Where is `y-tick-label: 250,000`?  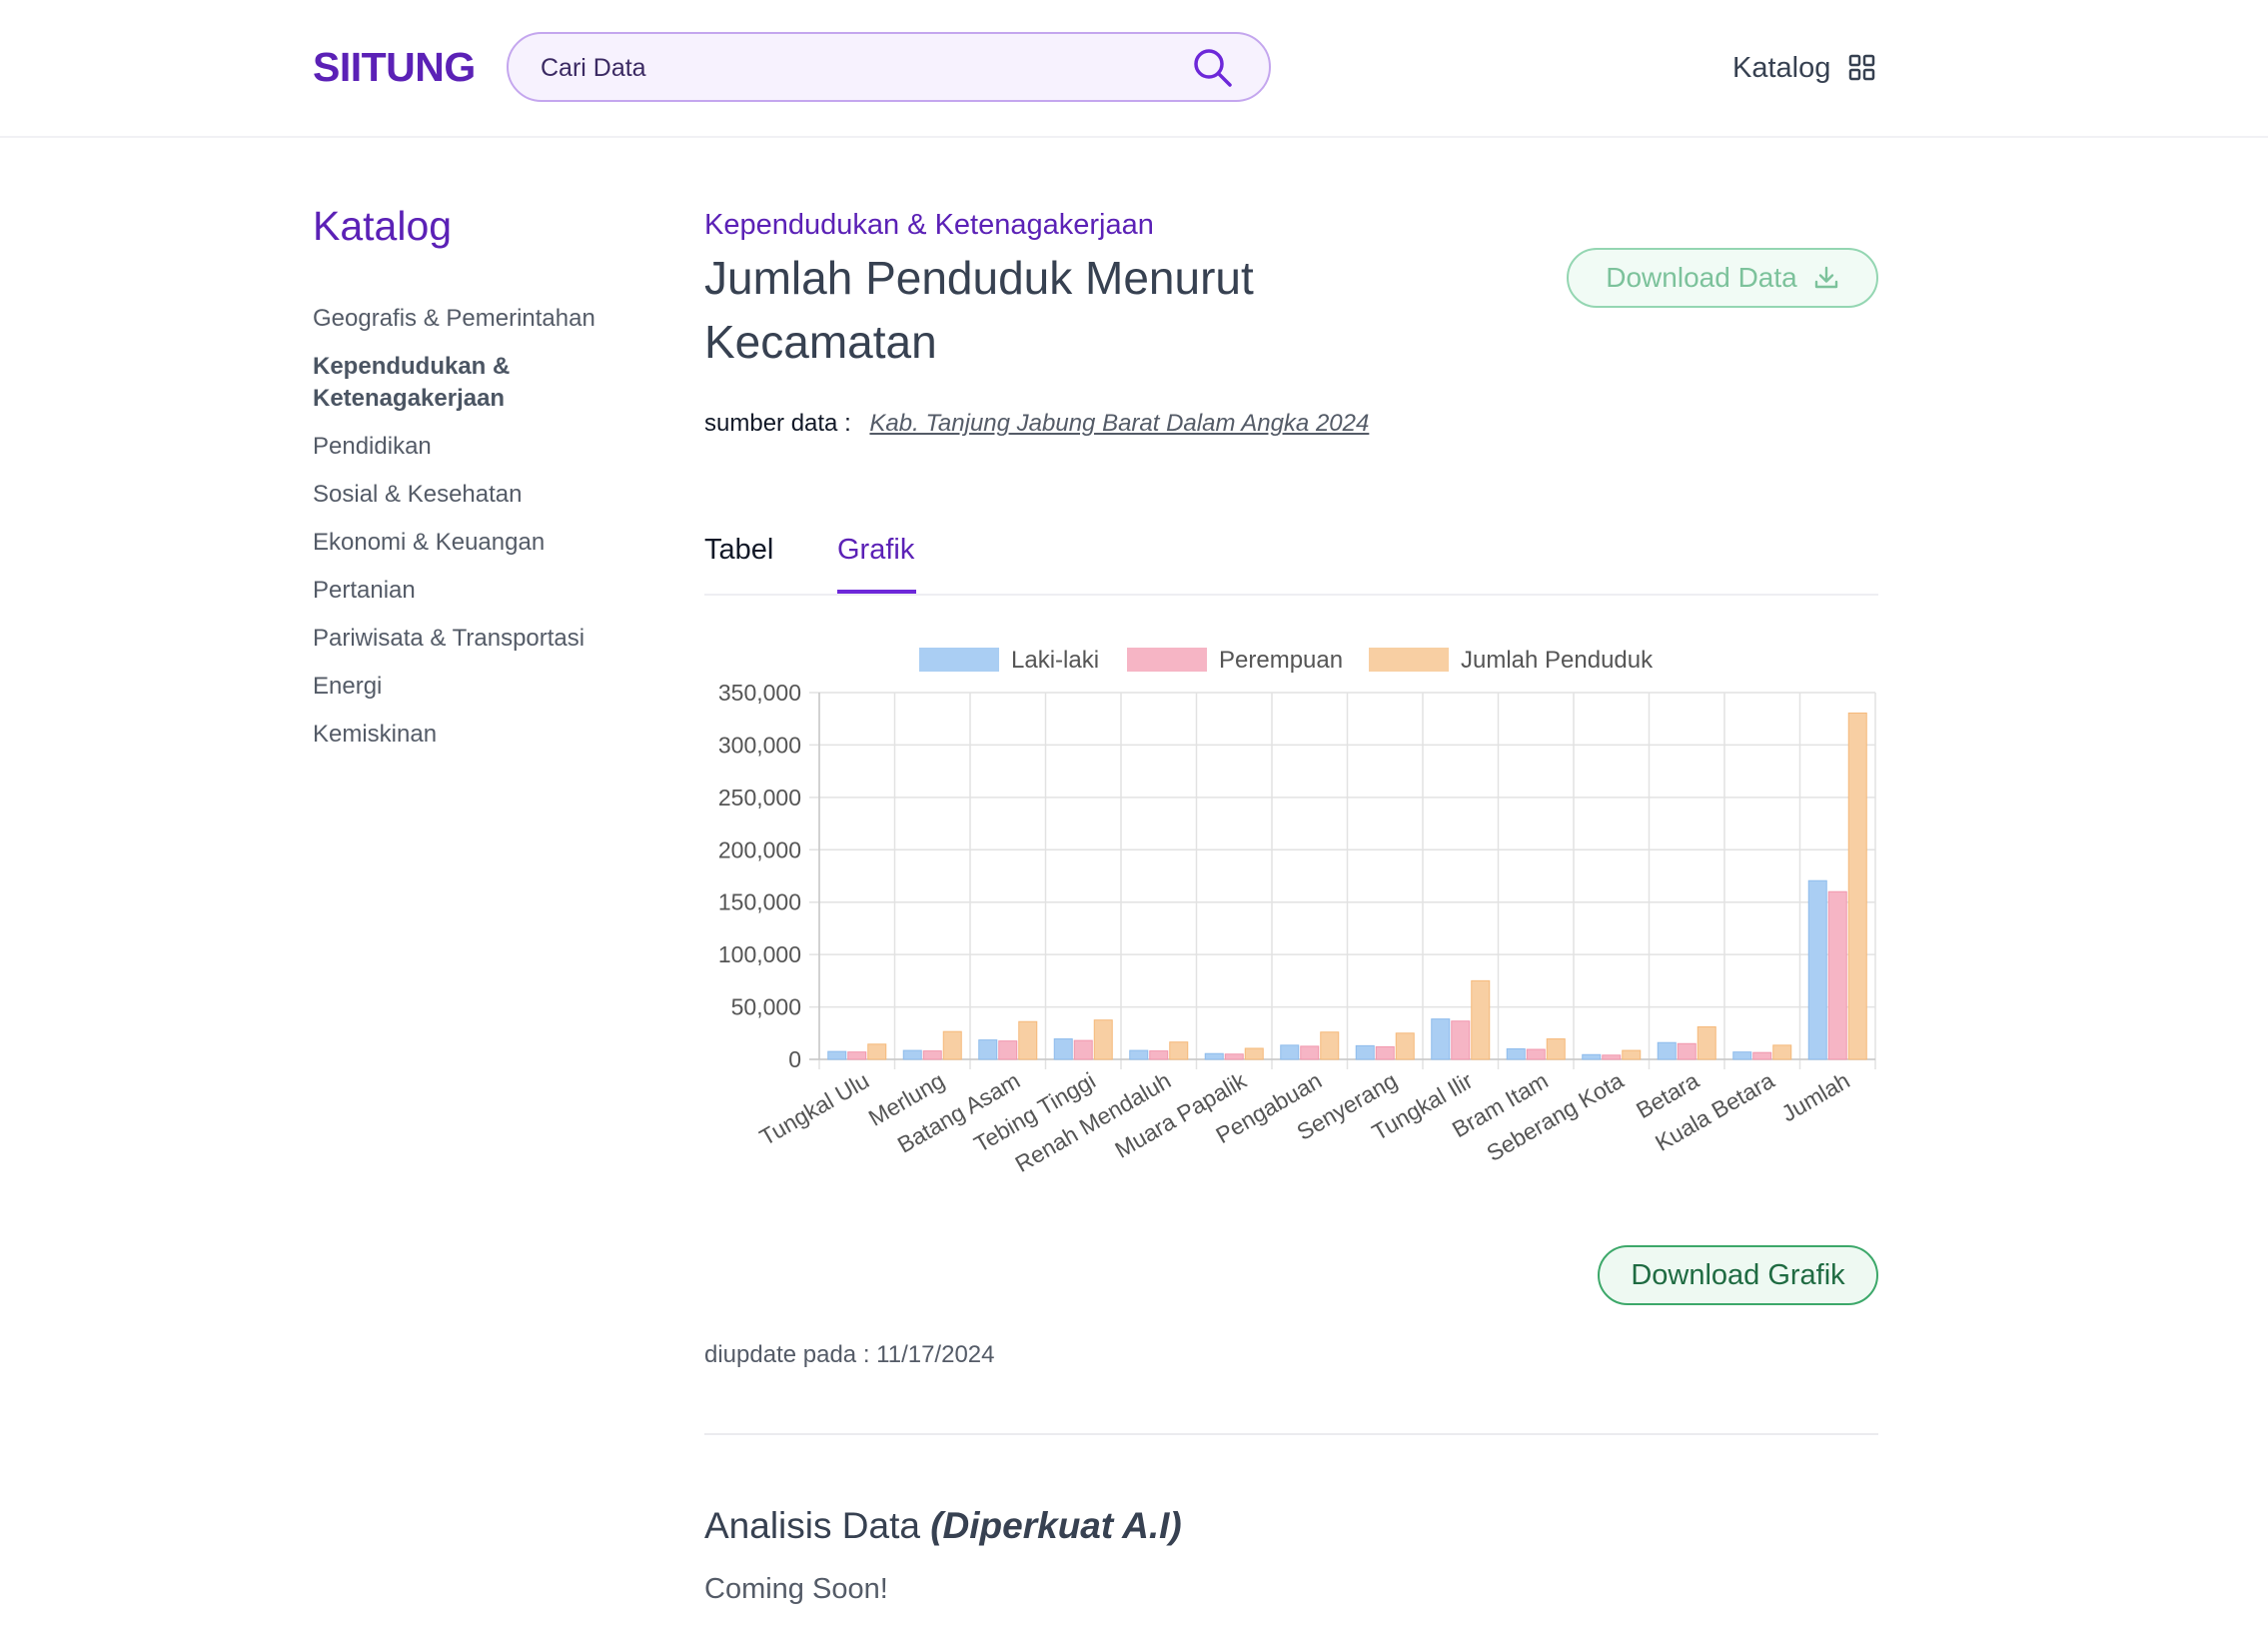 y-tick-label: 250,000 is located at coordinates (759, 798).